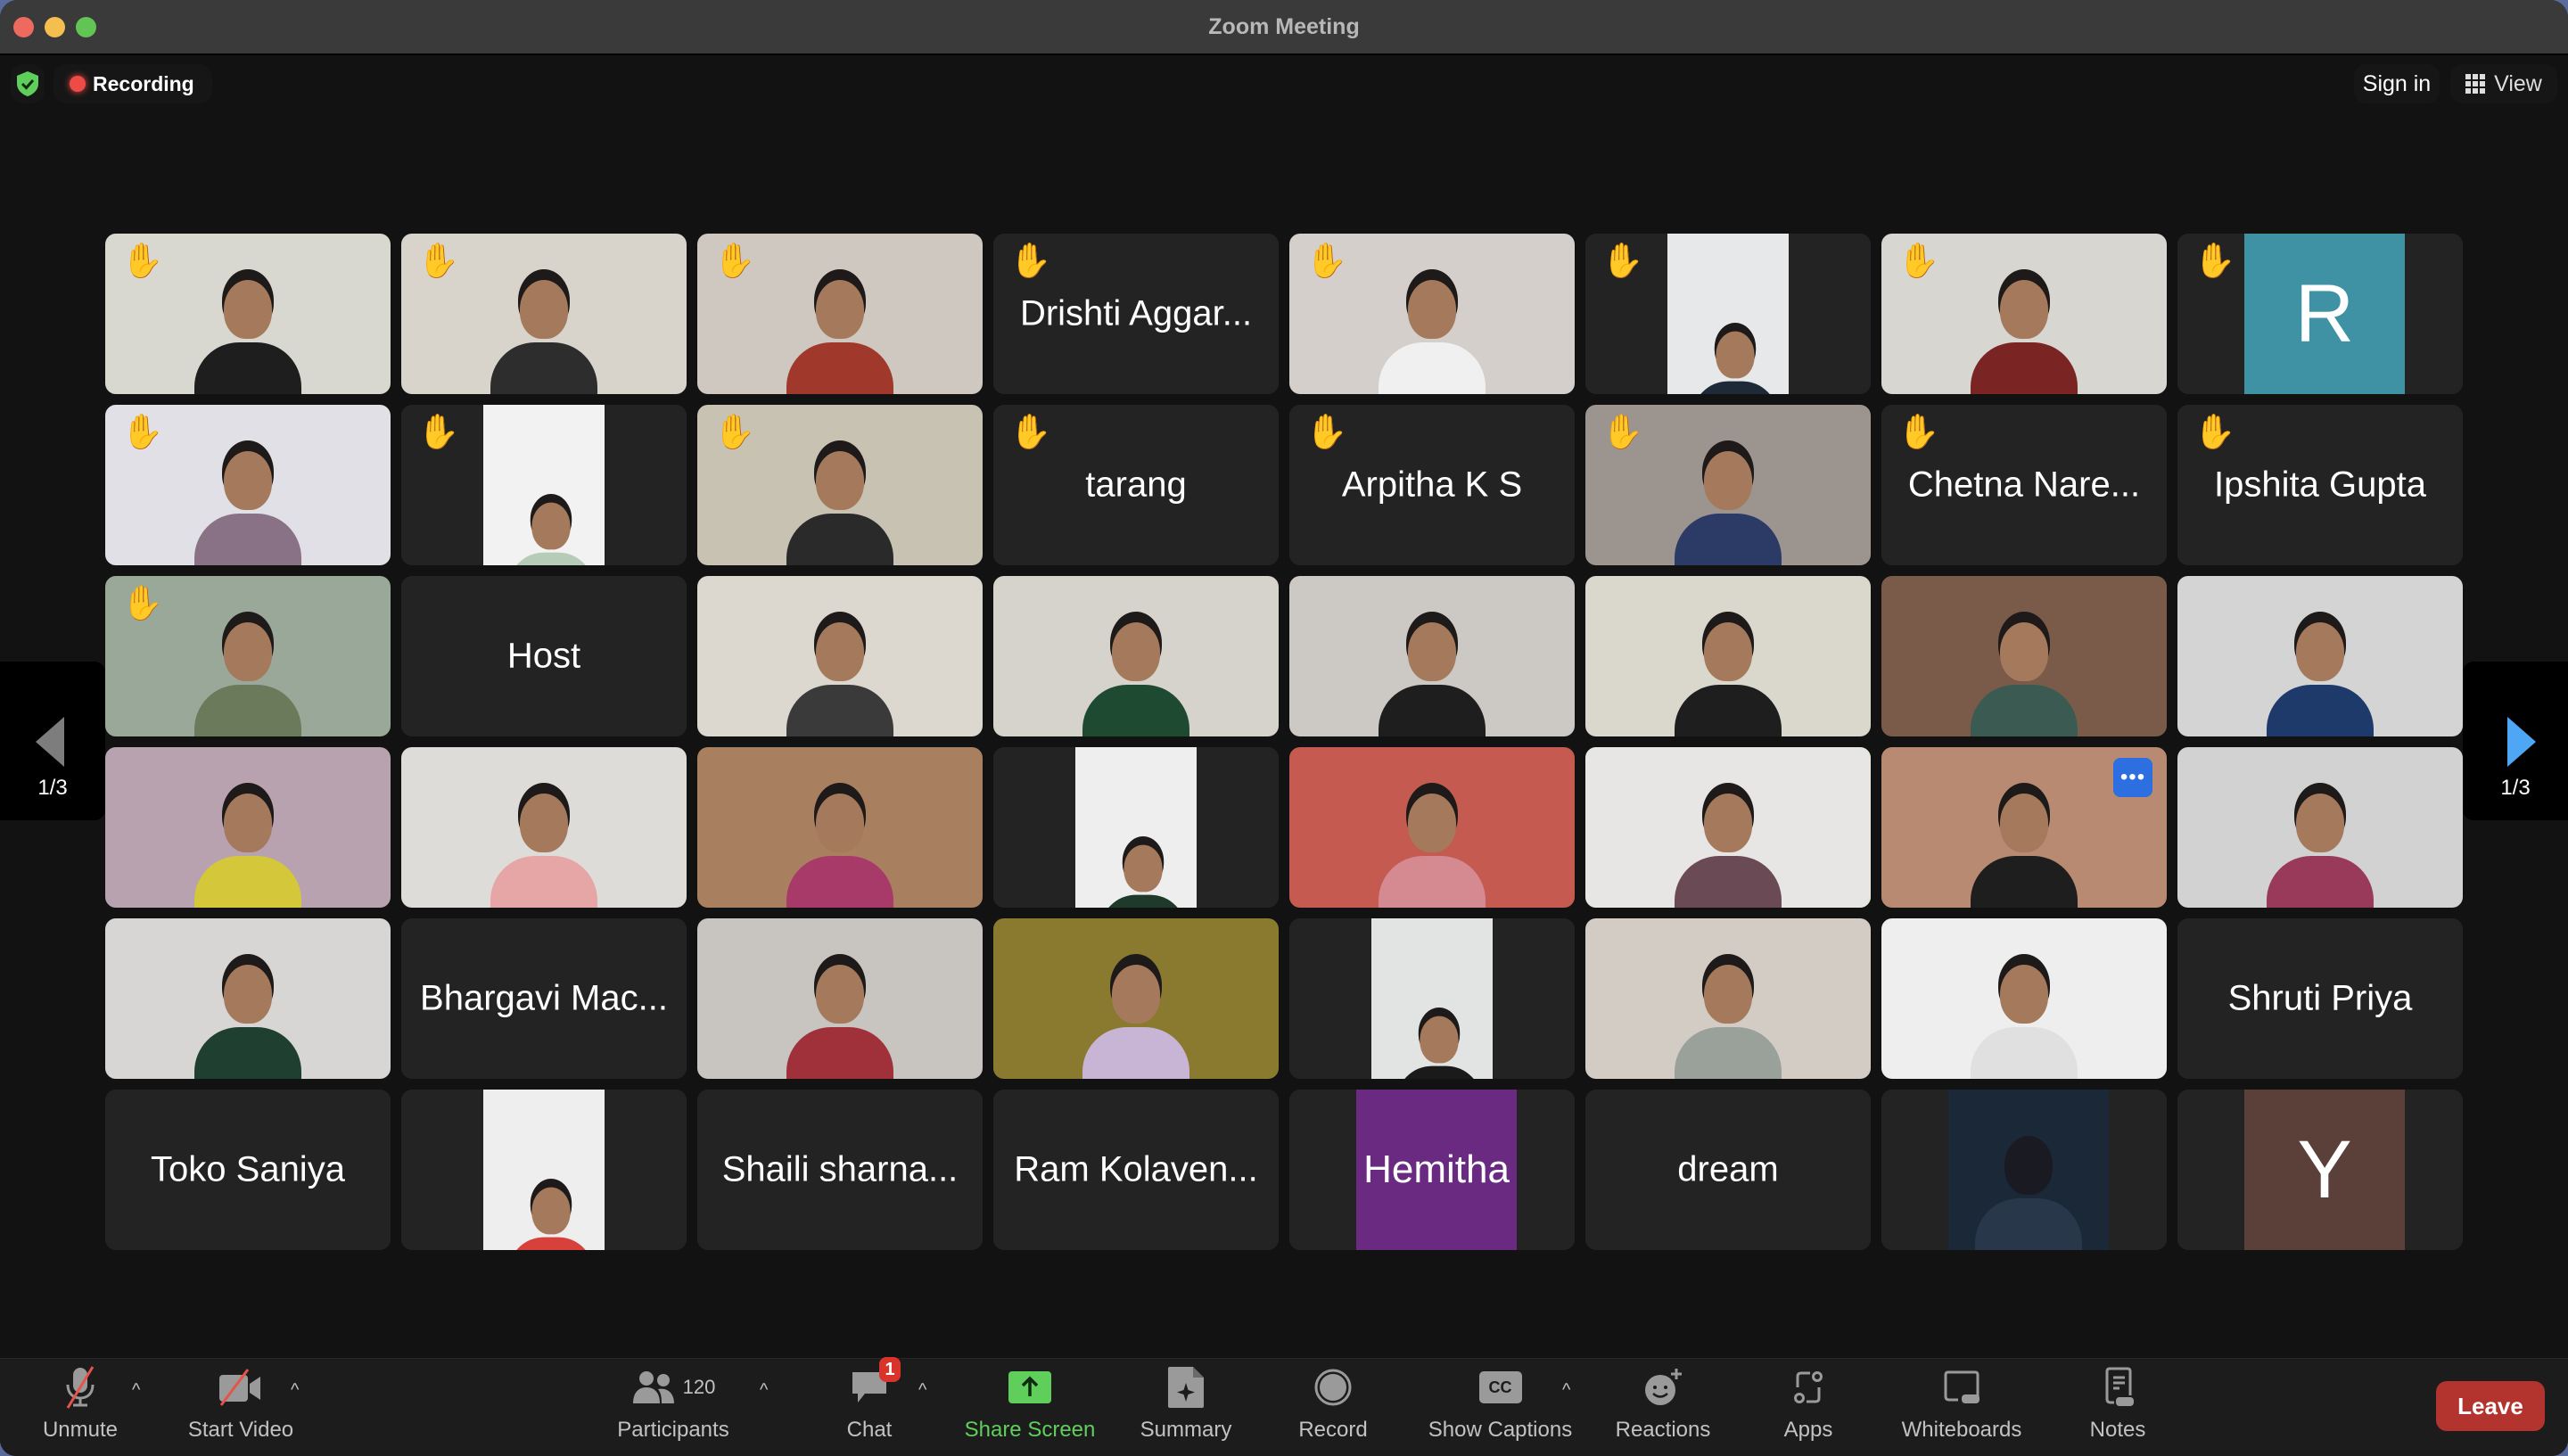 The height and width of the screenshot is (1456, 2568). I want to click on show-captions-button: CC Show Captions, so click(1500, 1407).